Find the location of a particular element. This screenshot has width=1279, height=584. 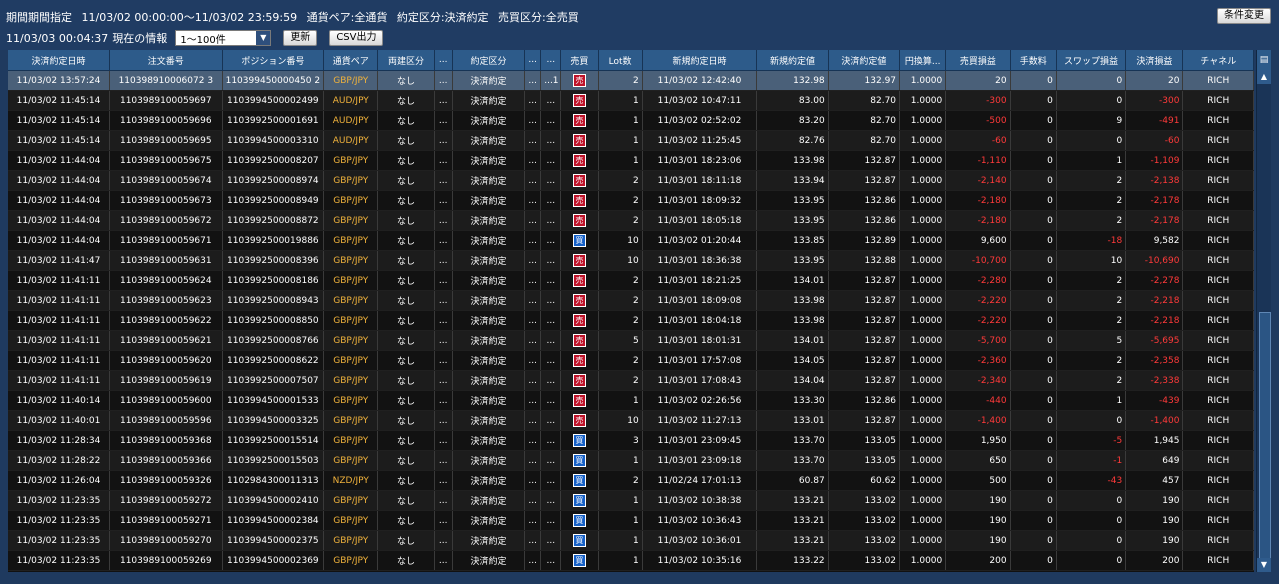

table-cell: 1103994500002410 is located at coordinates (273, 500).